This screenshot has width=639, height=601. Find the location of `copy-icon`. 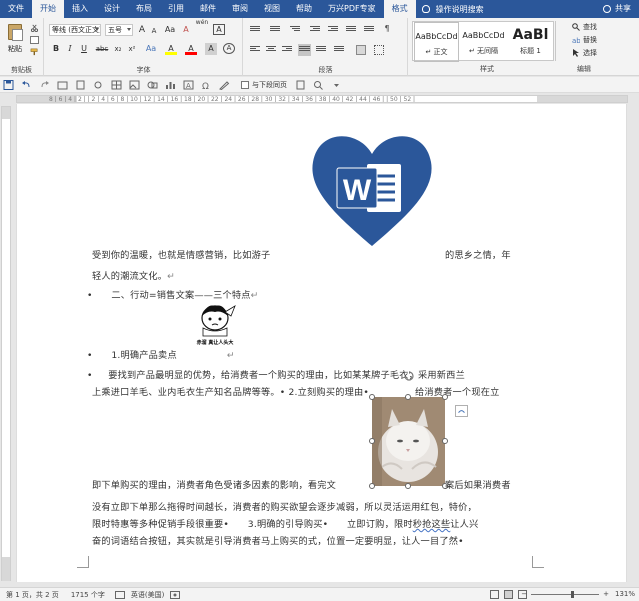

copy-icon is located at coordinates (34, 40).